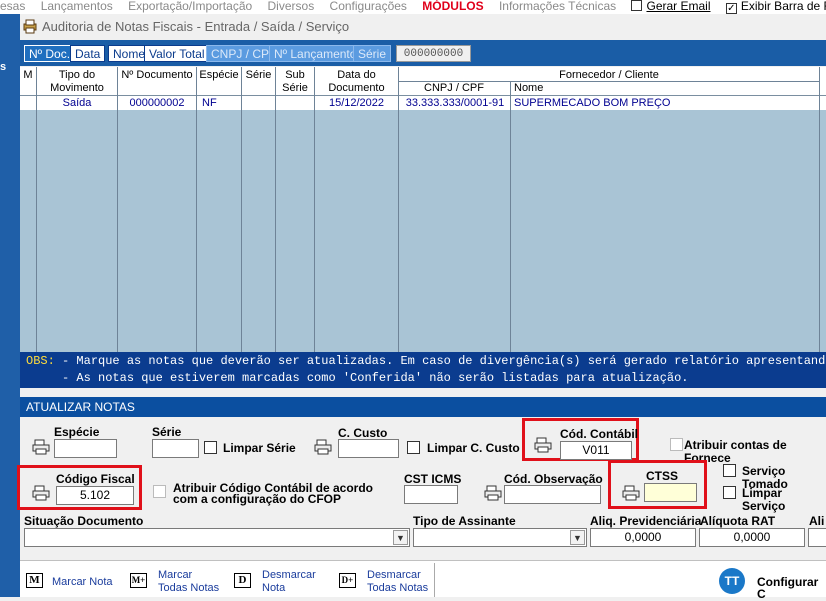 This screenshot has height=601, width=826. Describe the element at coordinates (259, 448) in the screenshot. I see `limpar-serie-label: Limpar Série` at that location.